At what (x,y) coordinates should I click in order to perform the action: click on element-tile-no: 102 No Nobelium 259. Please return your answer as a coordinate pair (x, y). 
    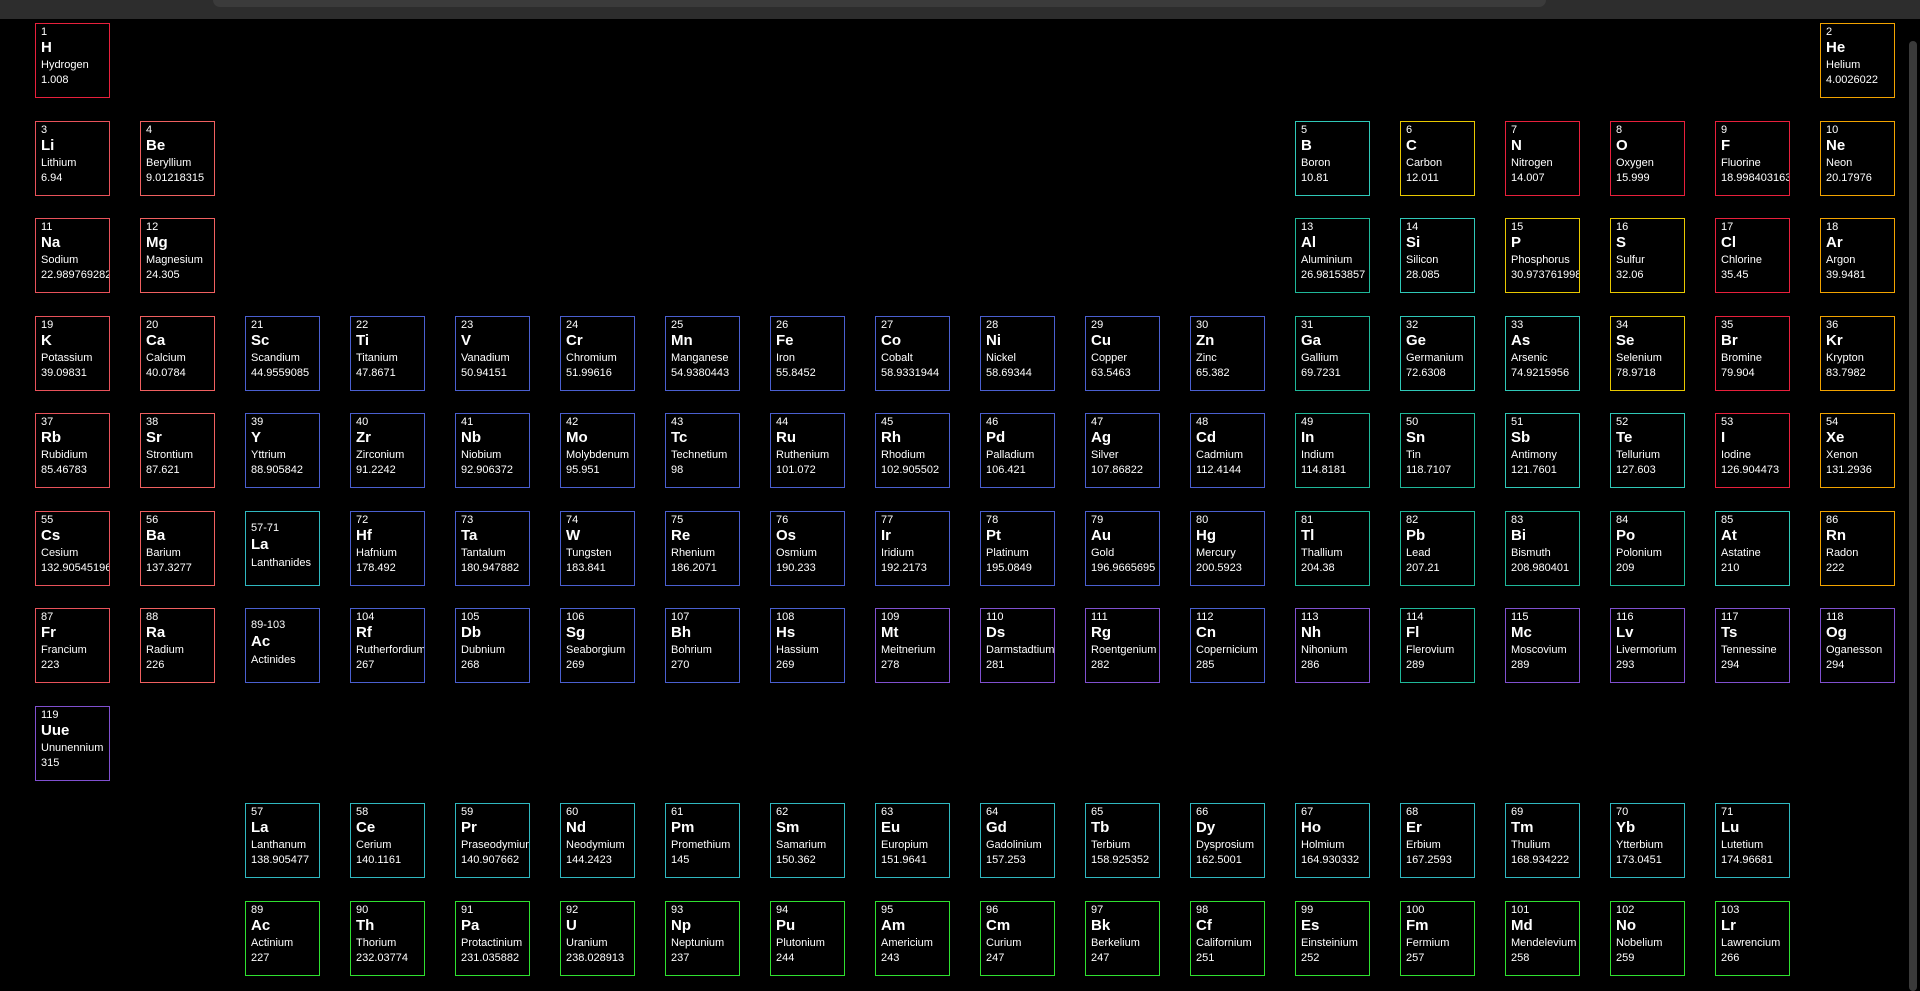
    Looking at the image, I should click on (1647, 938).